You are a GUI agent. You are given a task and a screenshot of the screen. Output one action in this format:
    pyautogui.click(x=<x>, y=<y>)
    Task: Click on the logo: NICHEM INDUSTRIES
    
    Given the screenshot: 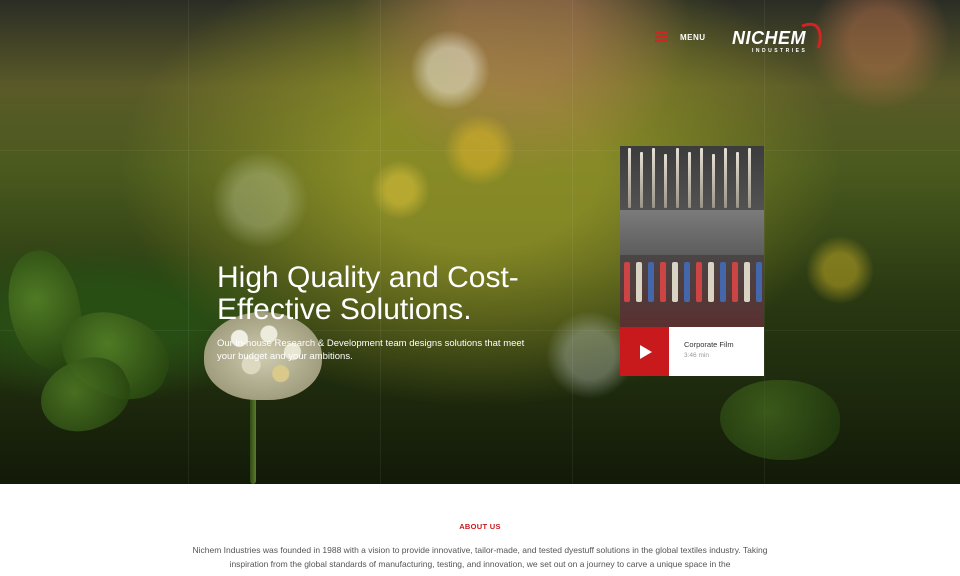 What is the action you would take?
    pyautogui.click(x=778, y=38)
    